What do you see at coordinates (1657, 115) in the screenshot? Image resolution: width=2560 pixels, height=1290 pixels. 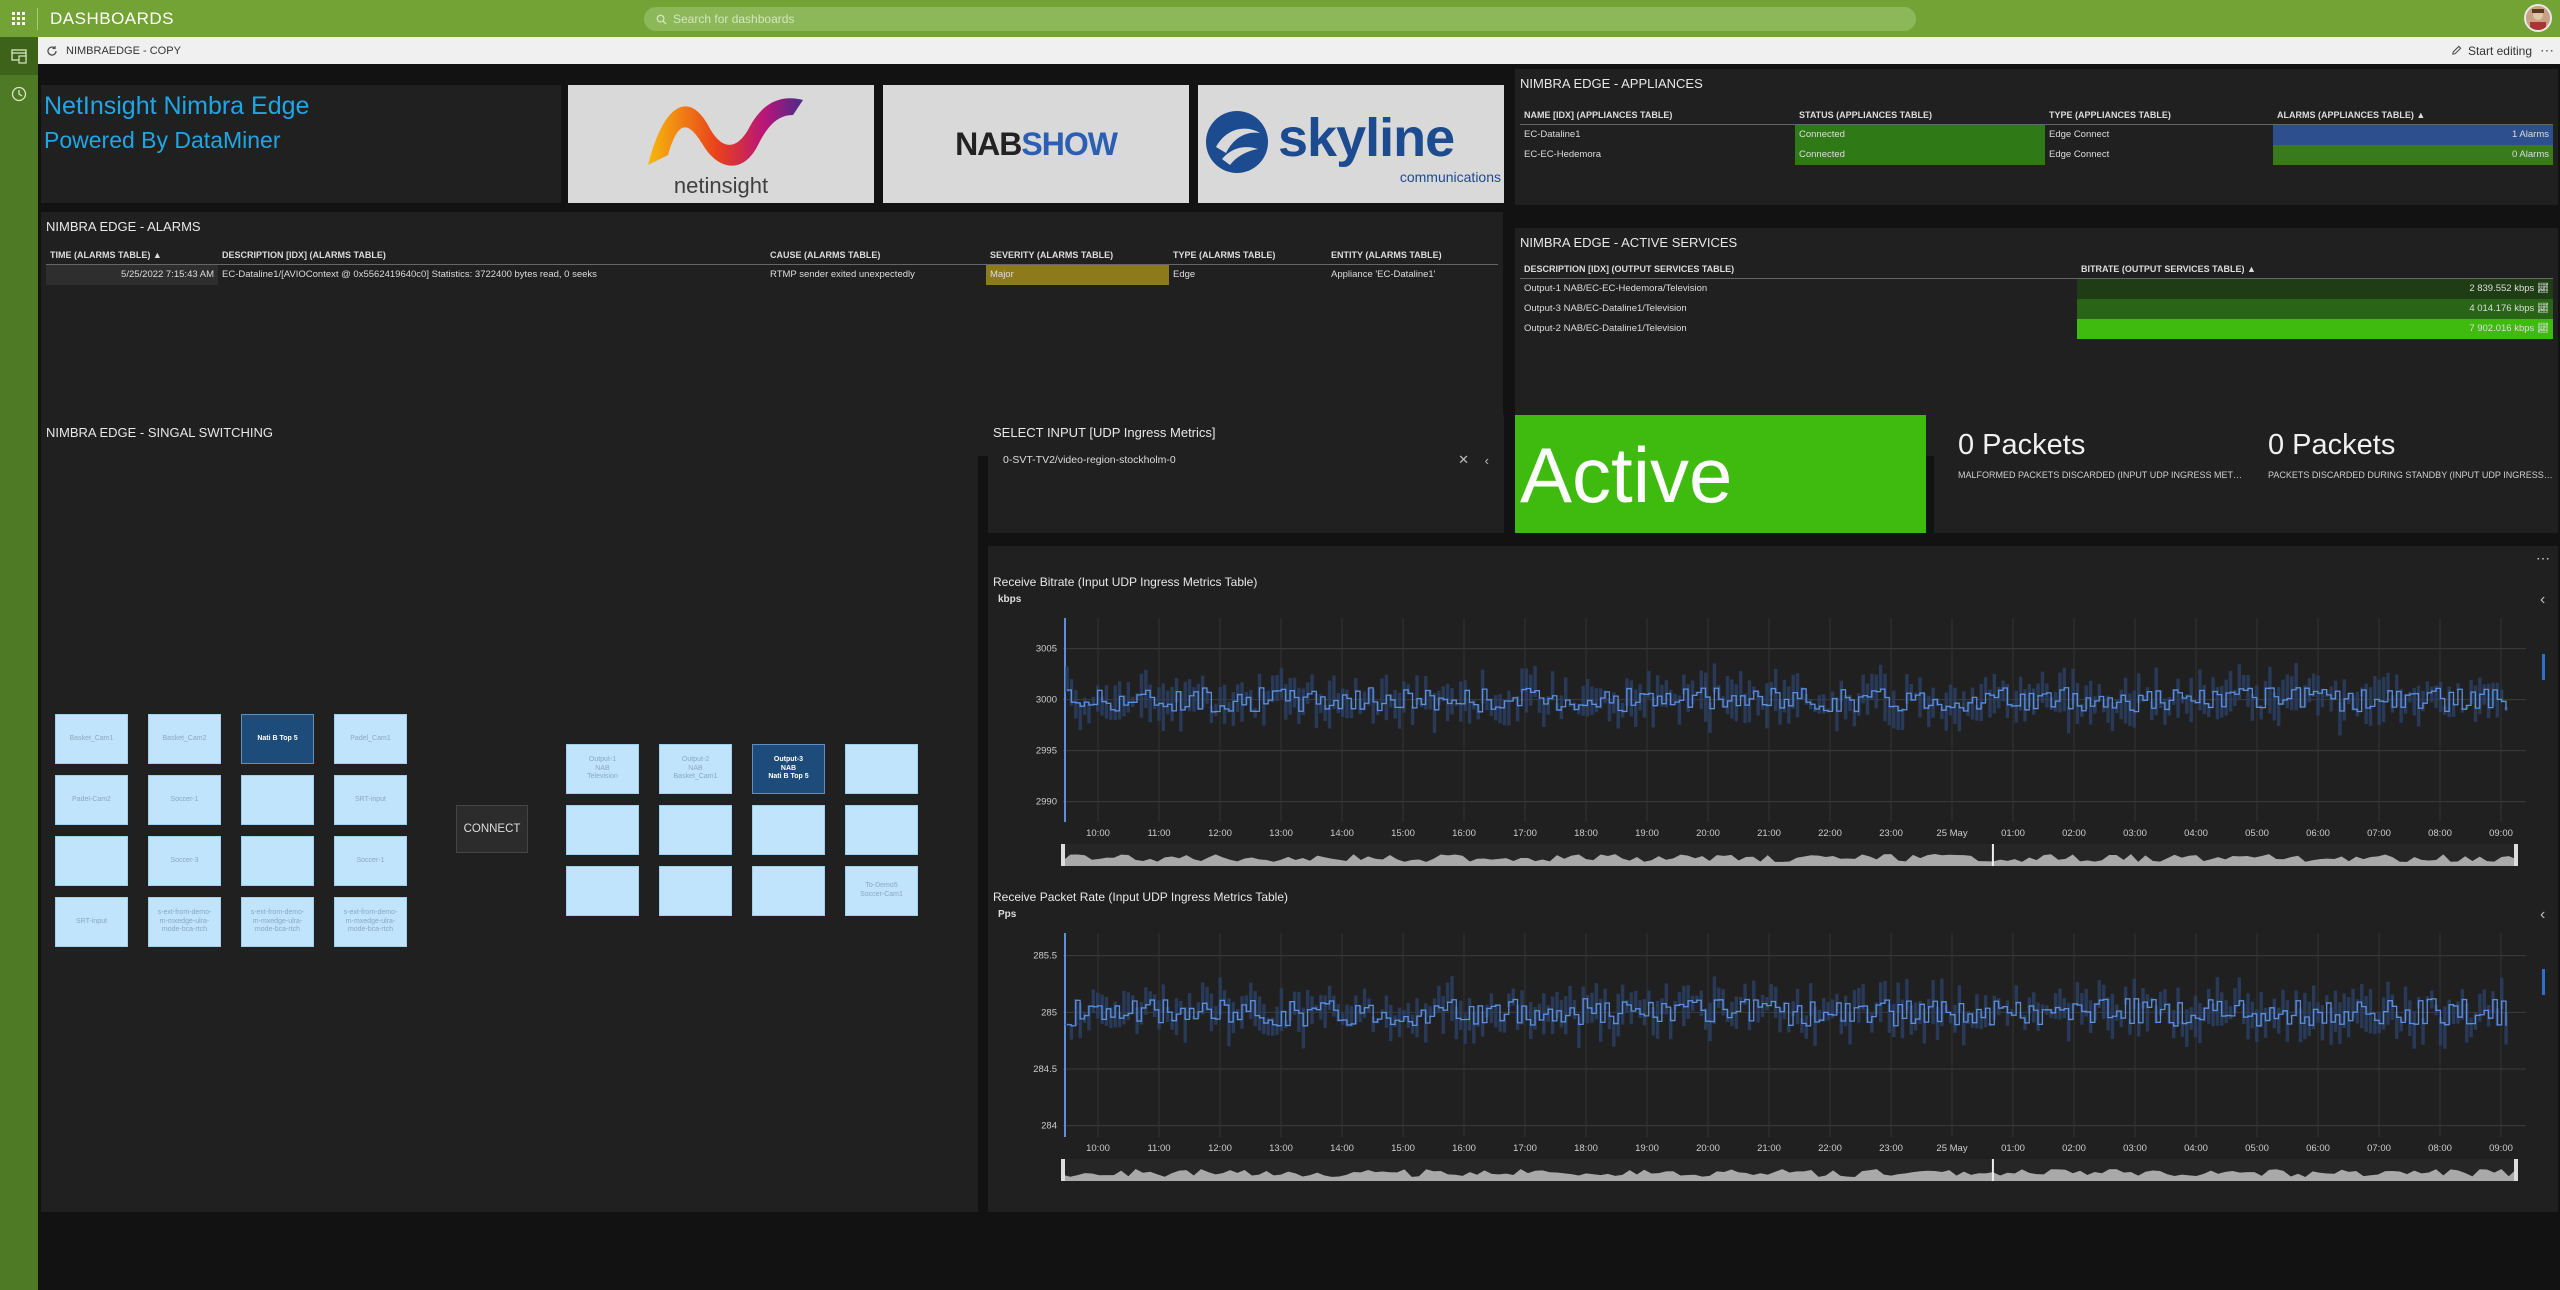 I see `appliances-col-name: NAME [IDX] (APPLIANCES TABLE)` at bounding box center [1657, 115].